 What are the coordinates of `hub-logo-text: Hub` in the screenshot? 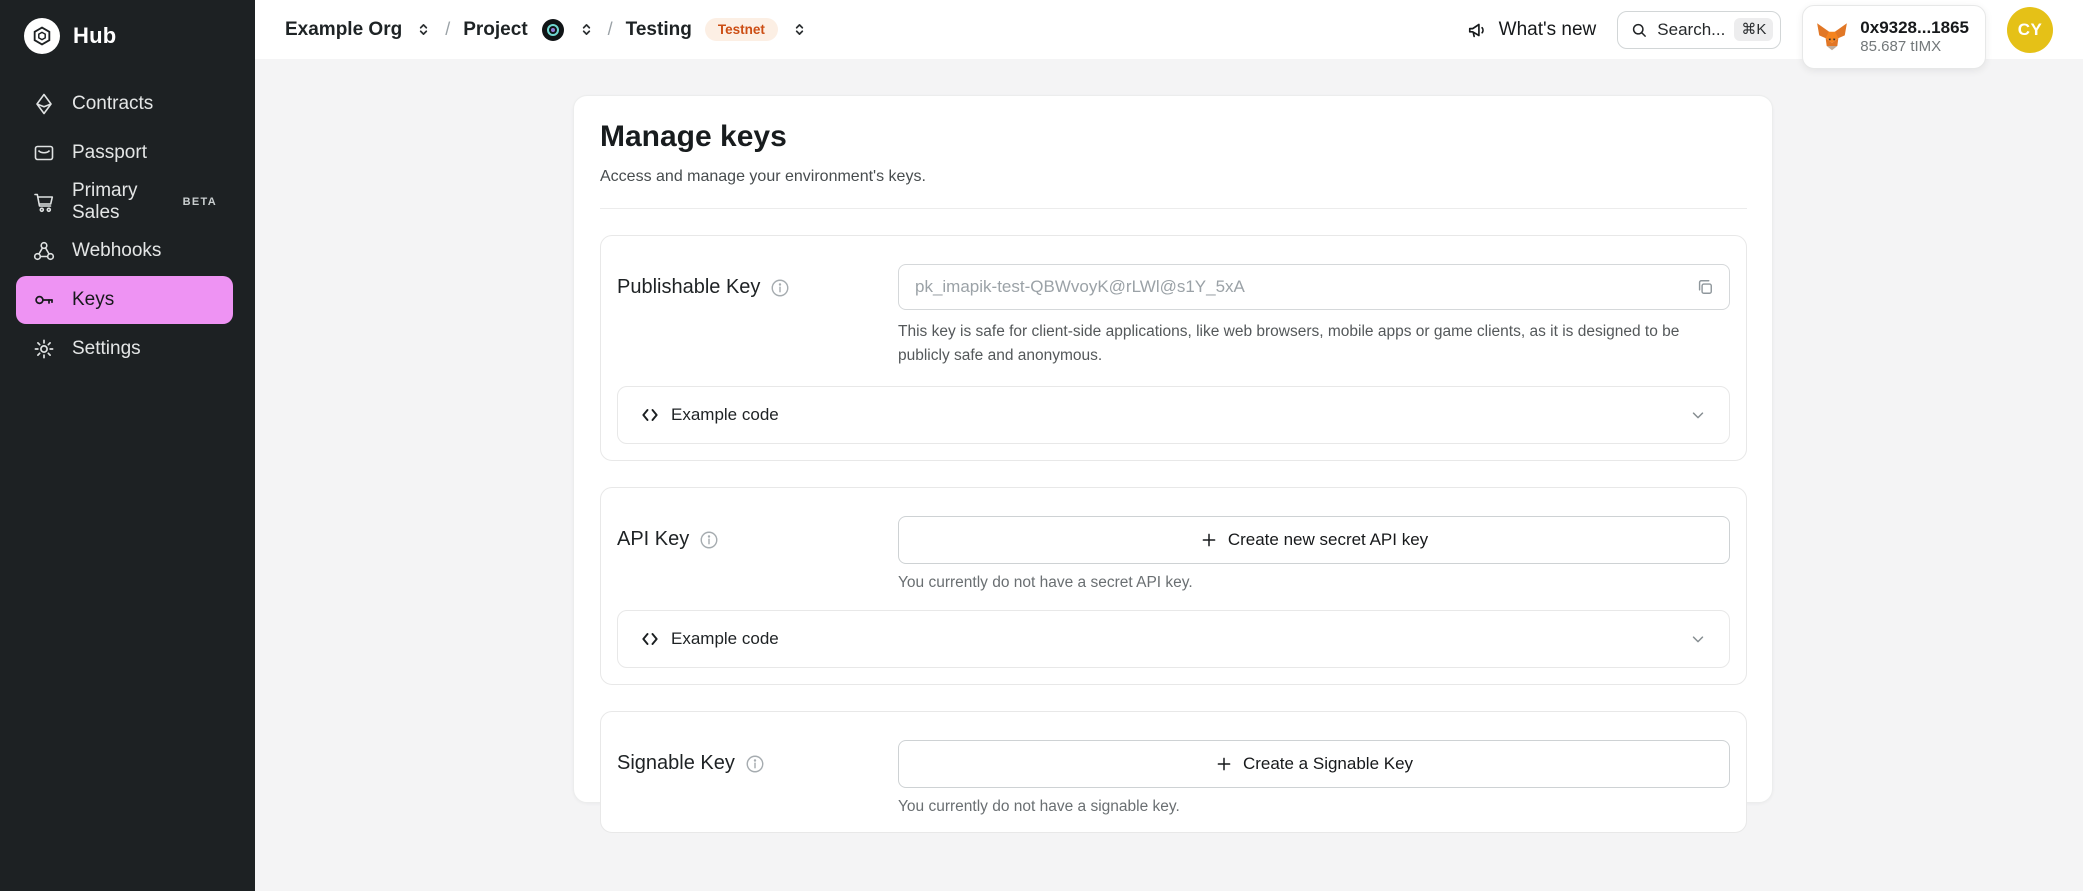 It's located at (95, 35).